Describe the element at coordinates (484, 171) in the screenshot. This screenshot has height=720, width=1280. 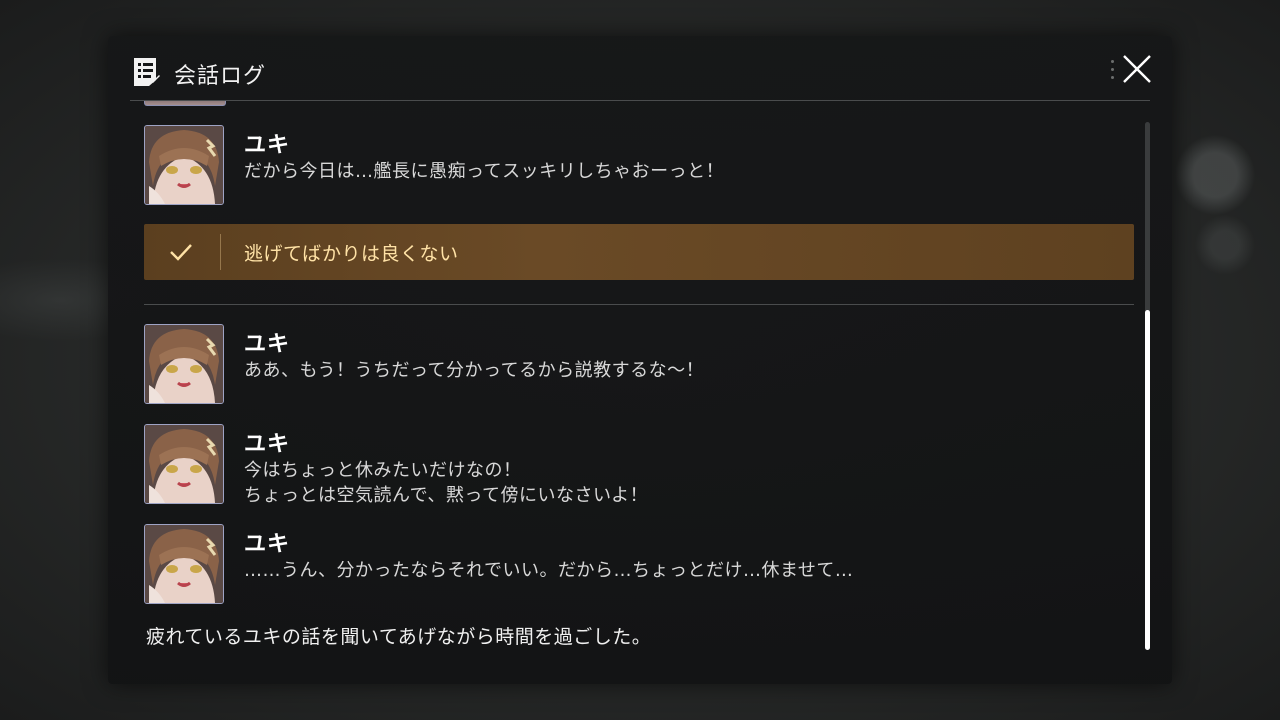
I see `dialogue-line: だから今日は…艦長に愚痴ってスッキリしちゃおーっと！` at that location.